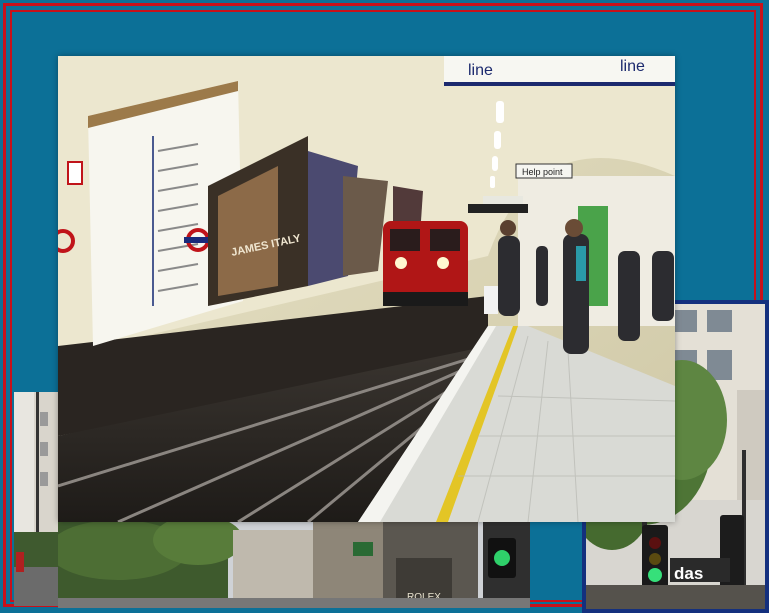 This screenshot has height=613, width=769. I want to click on das-sign-text: das, so click(688, 573).